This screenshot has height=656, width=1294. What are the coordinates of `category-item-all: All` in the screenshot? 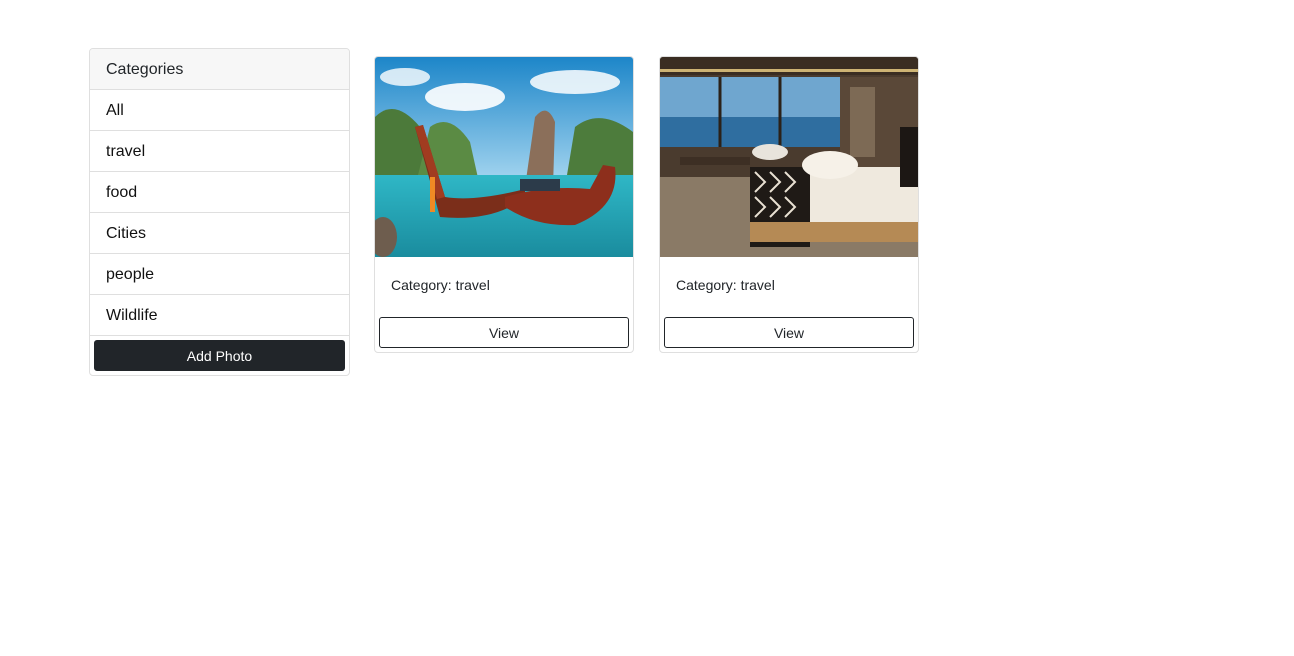 It's located at (219, 110).